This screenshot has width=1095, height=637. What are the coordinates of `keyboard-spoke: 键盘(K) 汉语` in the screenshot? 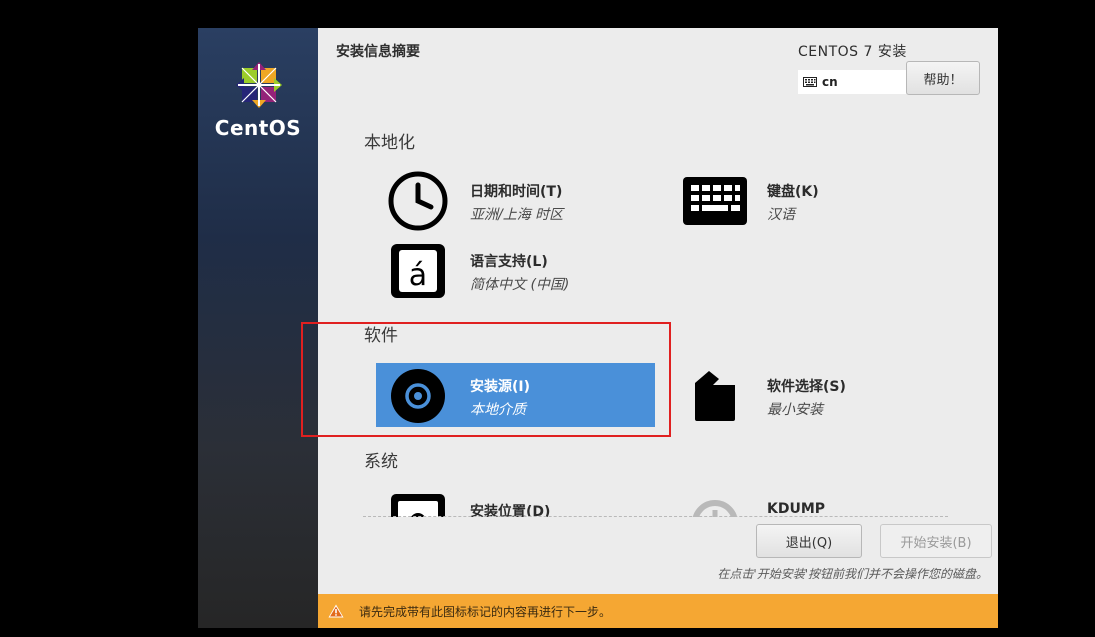 It's located at (813, 200).